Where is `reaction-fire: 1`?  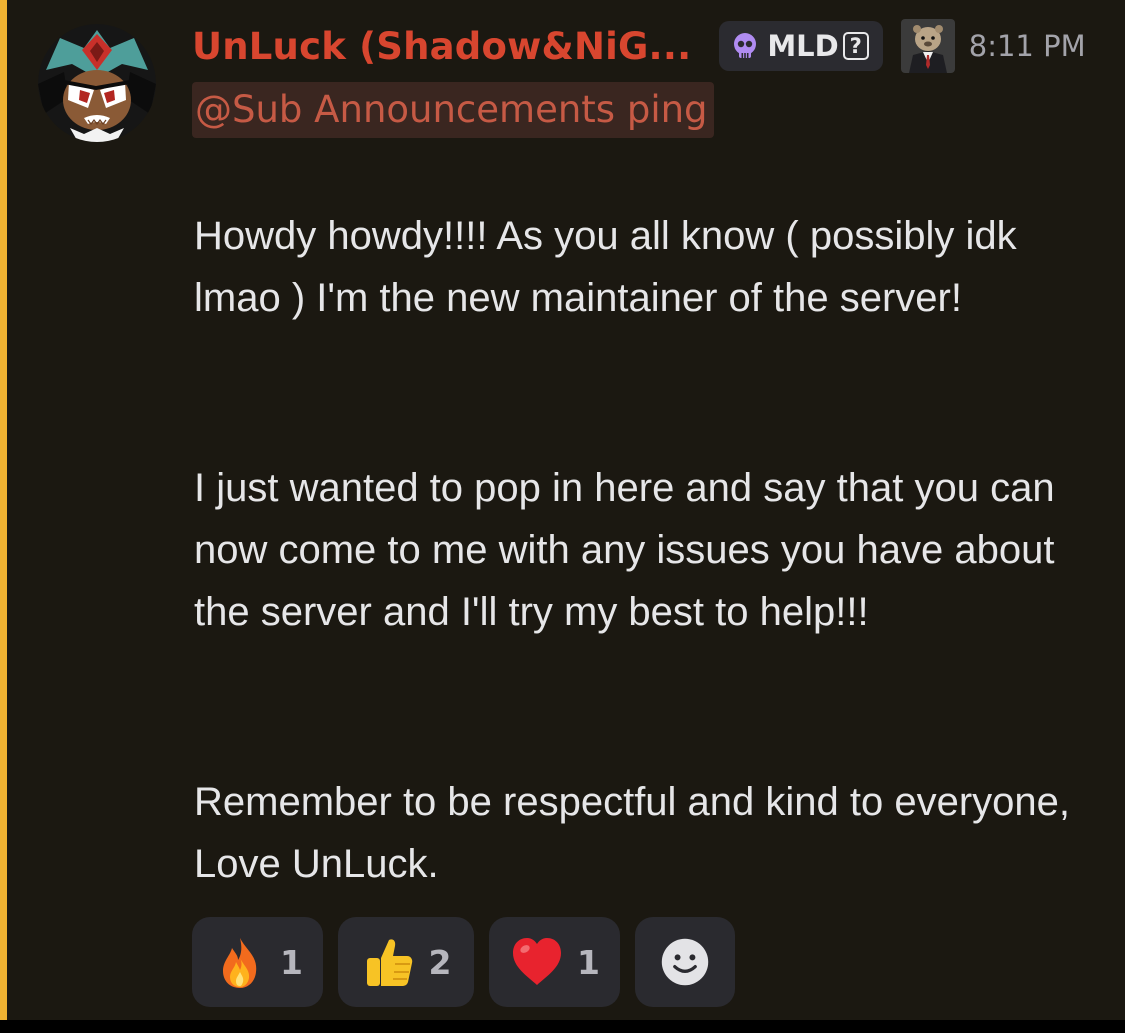
reaction-fire: 1 is located at coordinates (257, 962).